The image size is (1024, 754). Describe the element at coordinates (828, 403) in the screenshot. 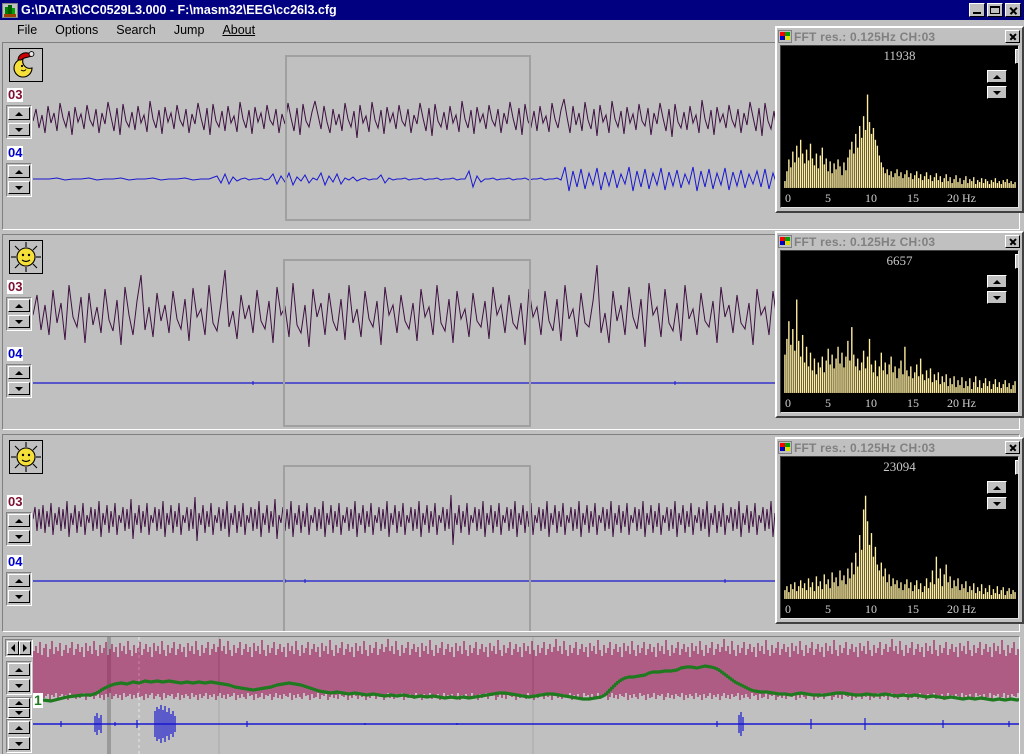

I see `fft-2-tick-5: 5` at that location.